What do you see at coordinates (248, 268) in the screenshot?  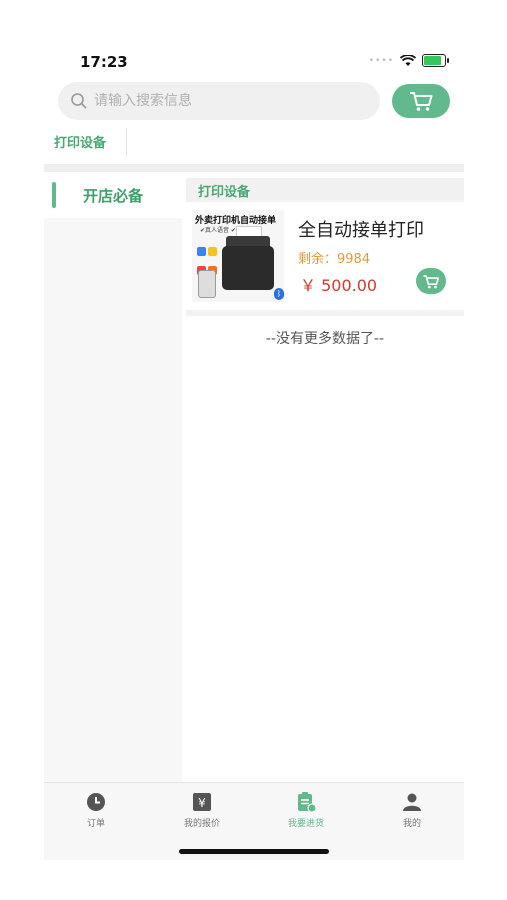 I see `printer-icon` at bounding box center [248, 268].